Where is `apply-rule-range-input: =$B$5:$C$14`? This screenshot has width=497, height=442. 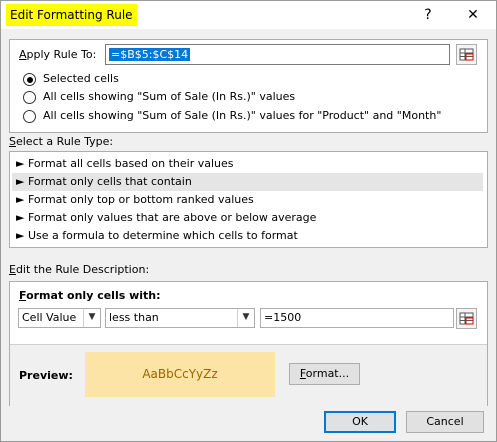 apply-rule-range-input: =$B$5:$C$14 is located at coordinates (277, 54).